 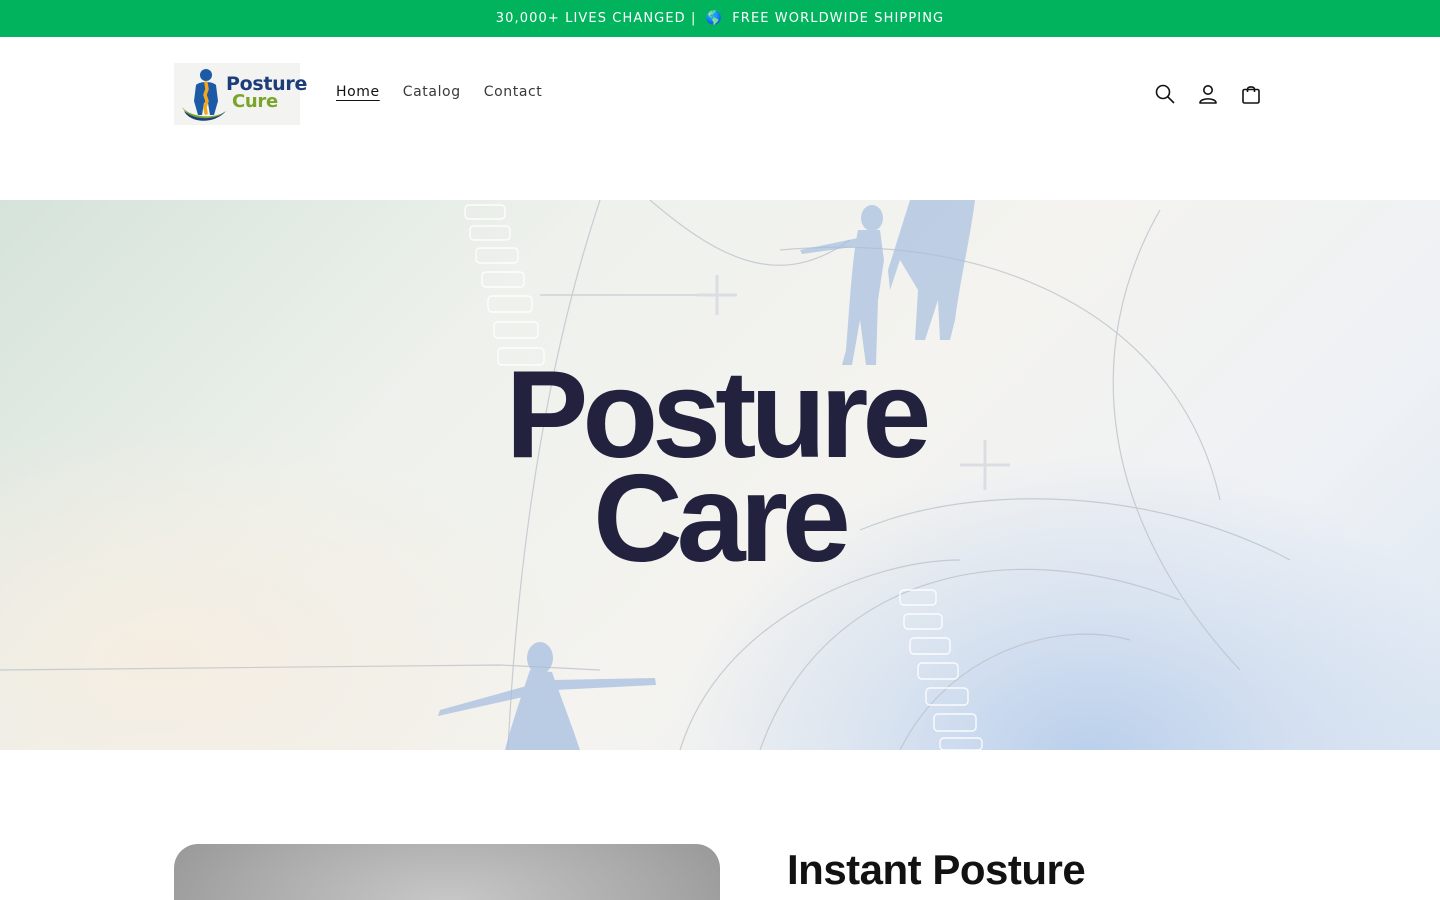 I want to click on featured-product-image, so click(x=447, y=872).